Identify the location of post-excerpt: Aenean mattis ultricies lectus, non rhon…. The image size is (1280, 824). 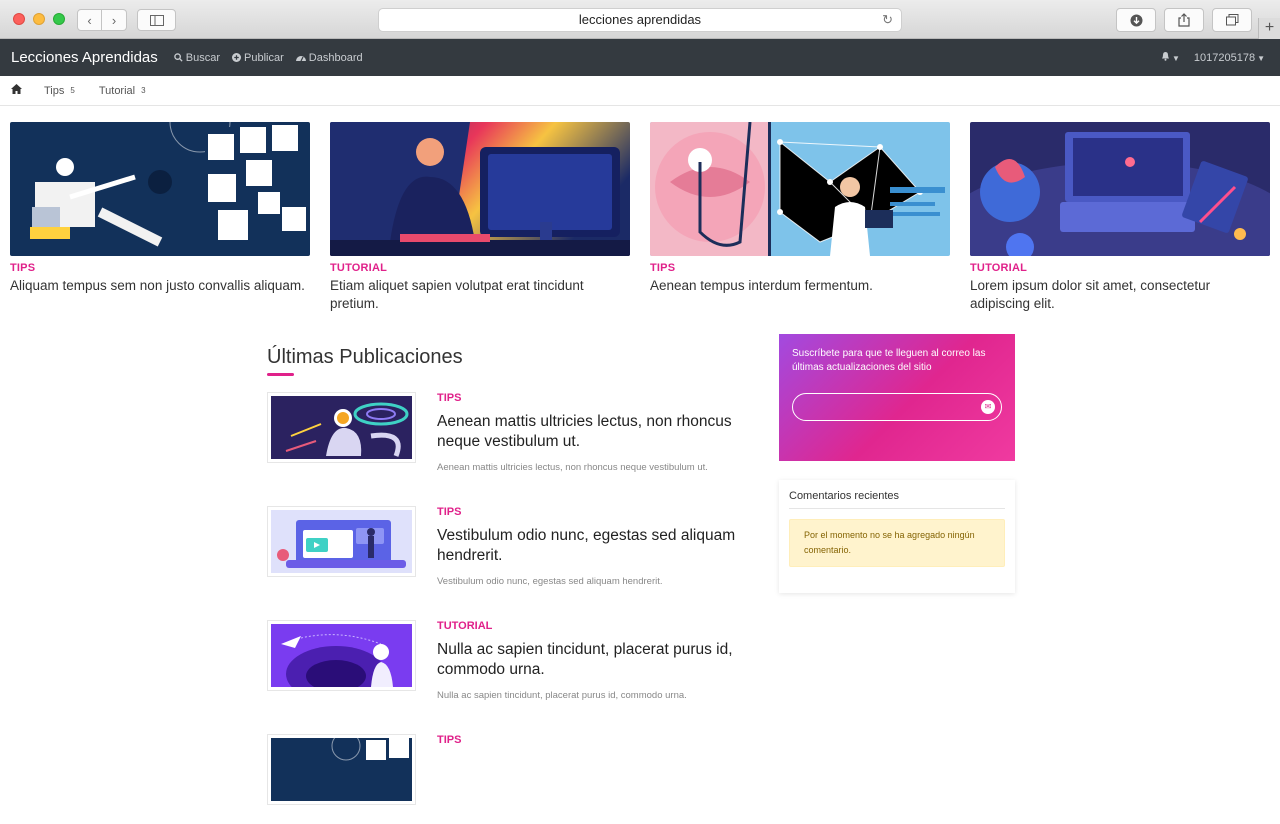
(572, 467).